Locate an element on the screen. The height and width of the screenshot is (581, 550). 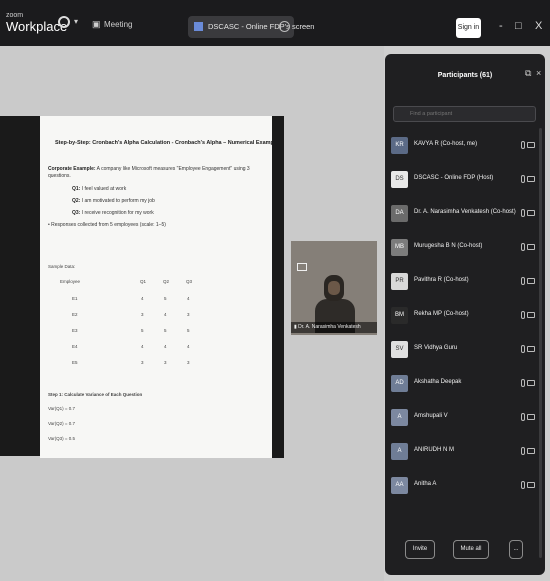
table-header-employee: Employee is located at coordinates (70, 281).